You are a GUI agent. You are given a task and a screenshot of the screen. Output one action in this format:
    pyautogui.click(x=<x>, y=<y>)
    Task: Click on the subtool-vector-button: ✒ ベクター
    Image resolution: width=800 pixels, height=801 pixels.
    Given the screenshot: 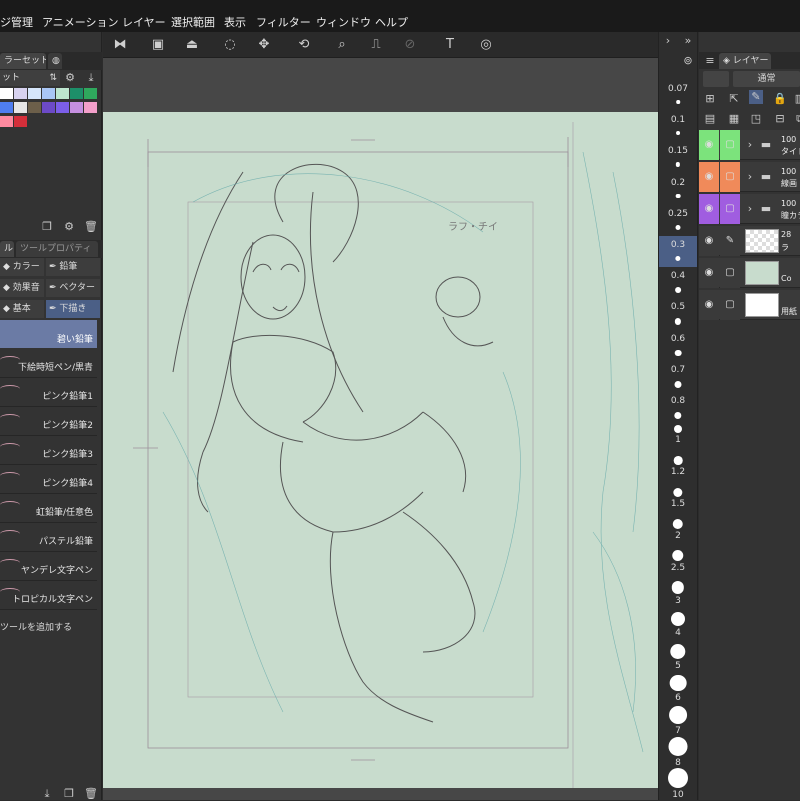 What is the action you would take?
    pyautogui.click(x=73, y=288)
    